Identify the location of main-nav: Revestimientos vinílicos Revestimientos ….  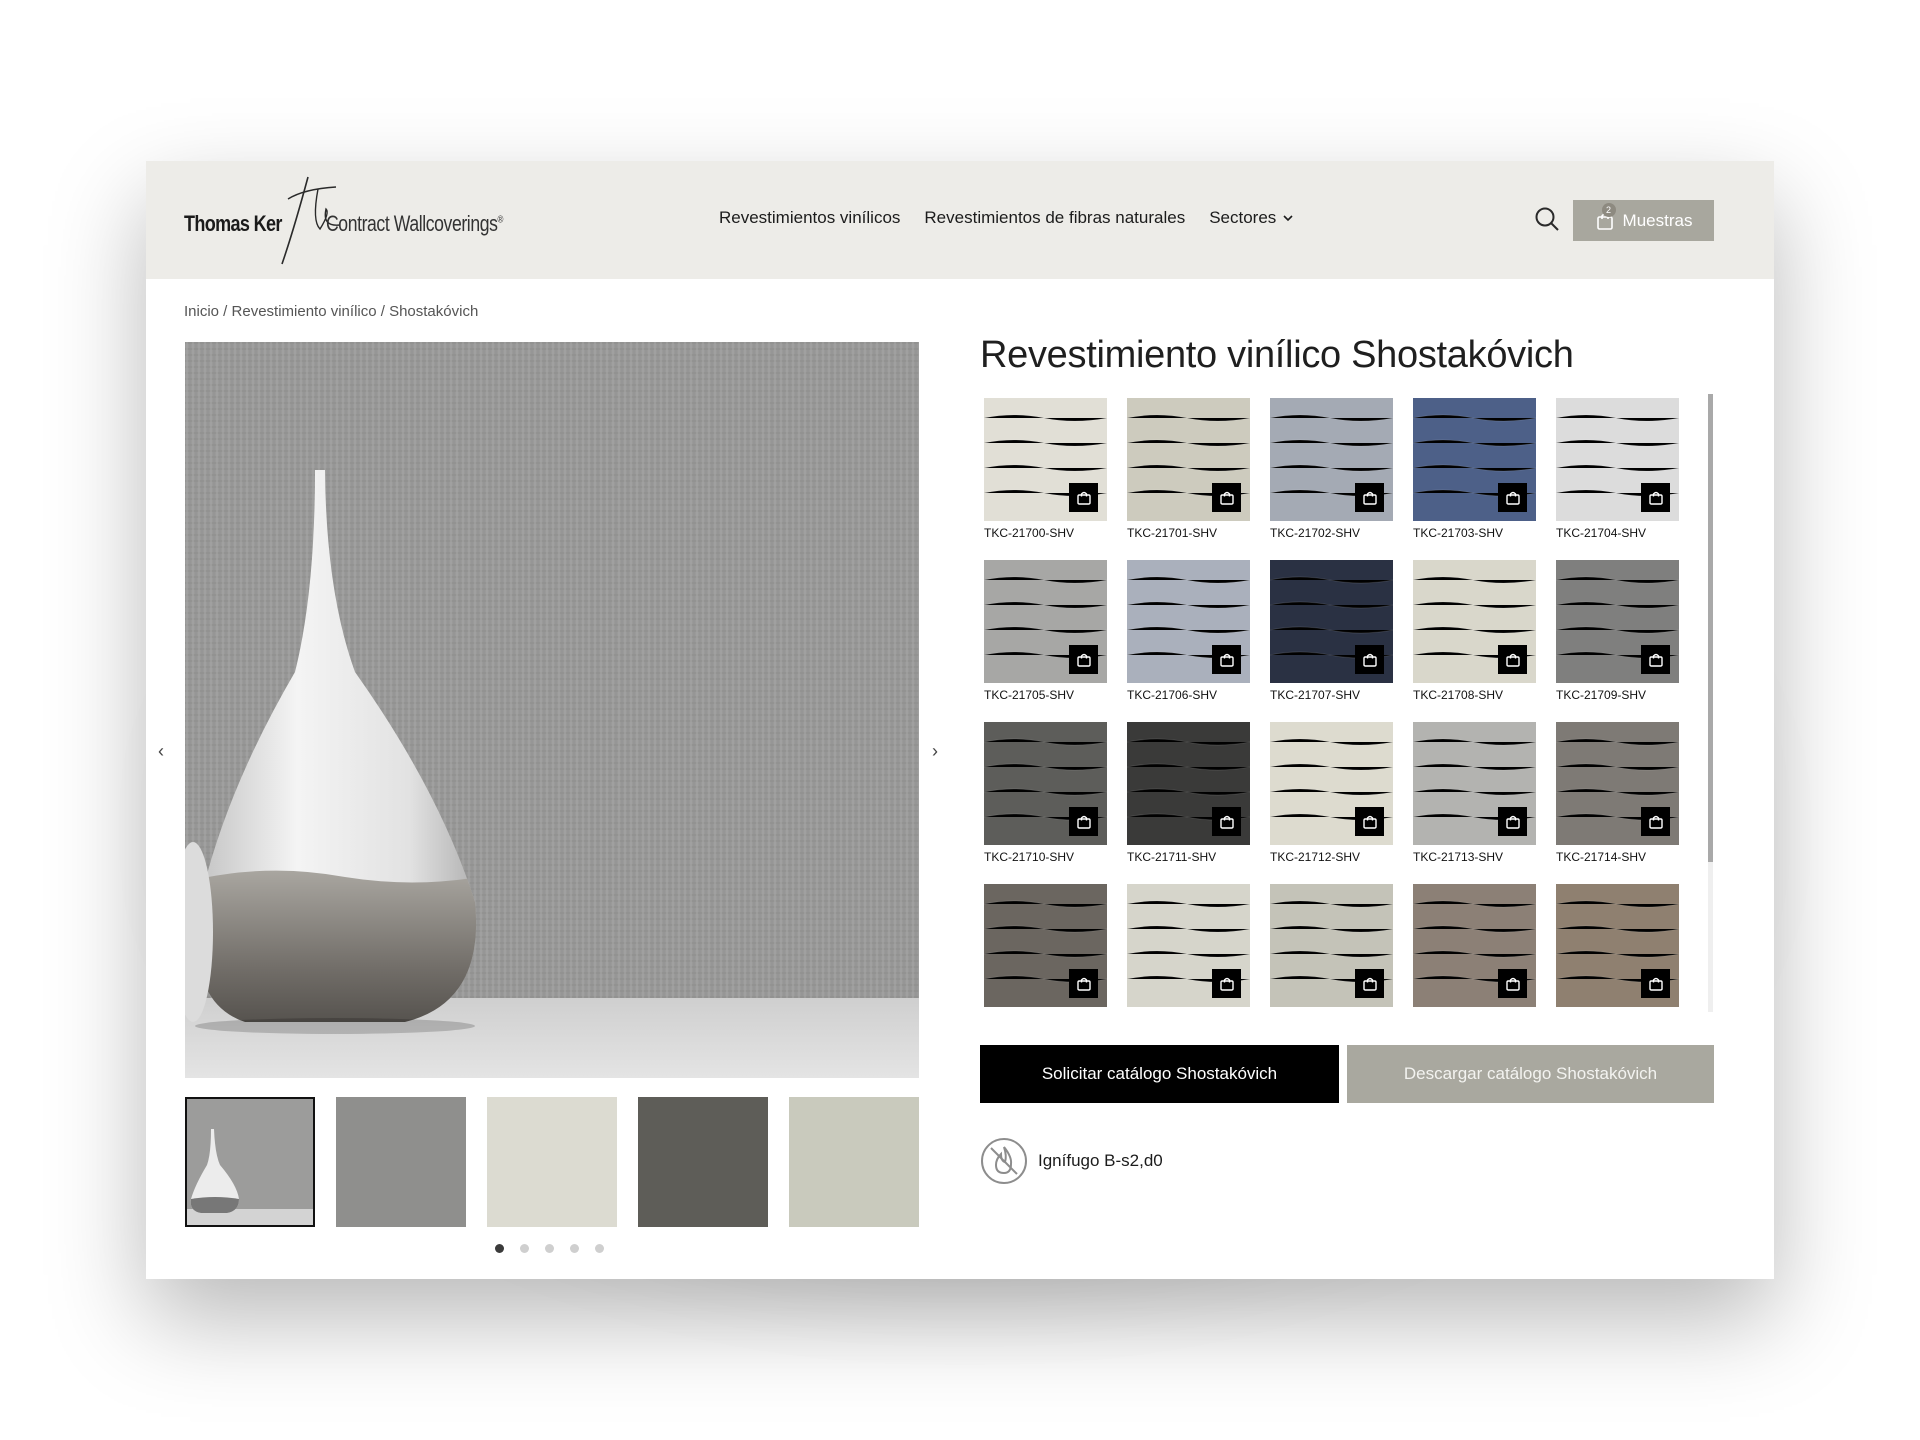
(1006, 218).